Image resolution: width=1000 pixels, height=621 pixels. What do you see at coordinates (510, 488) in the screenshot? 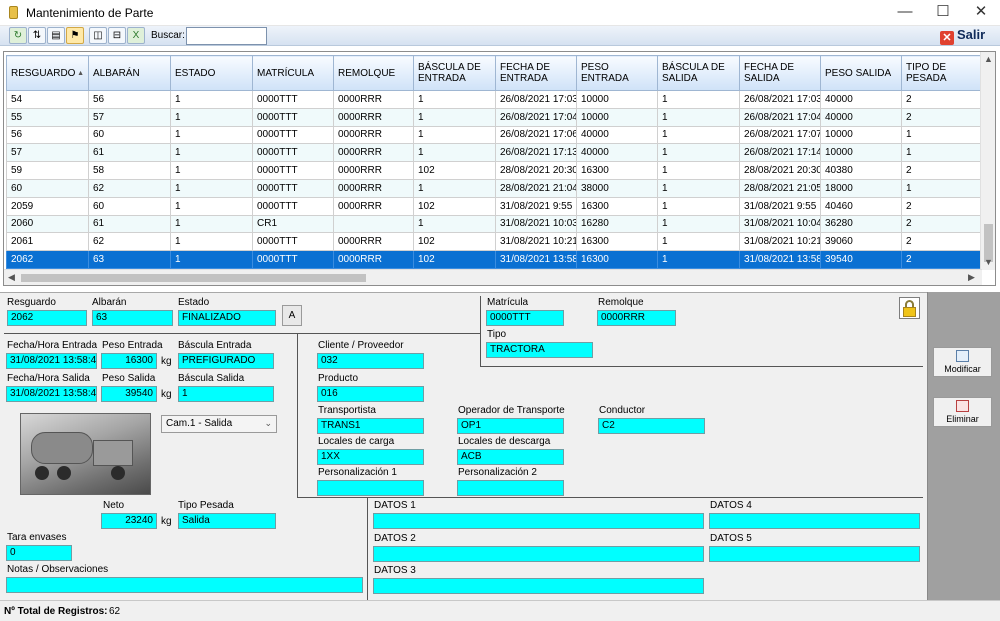
I see `pers2-field` at bounding box center [510, 488].